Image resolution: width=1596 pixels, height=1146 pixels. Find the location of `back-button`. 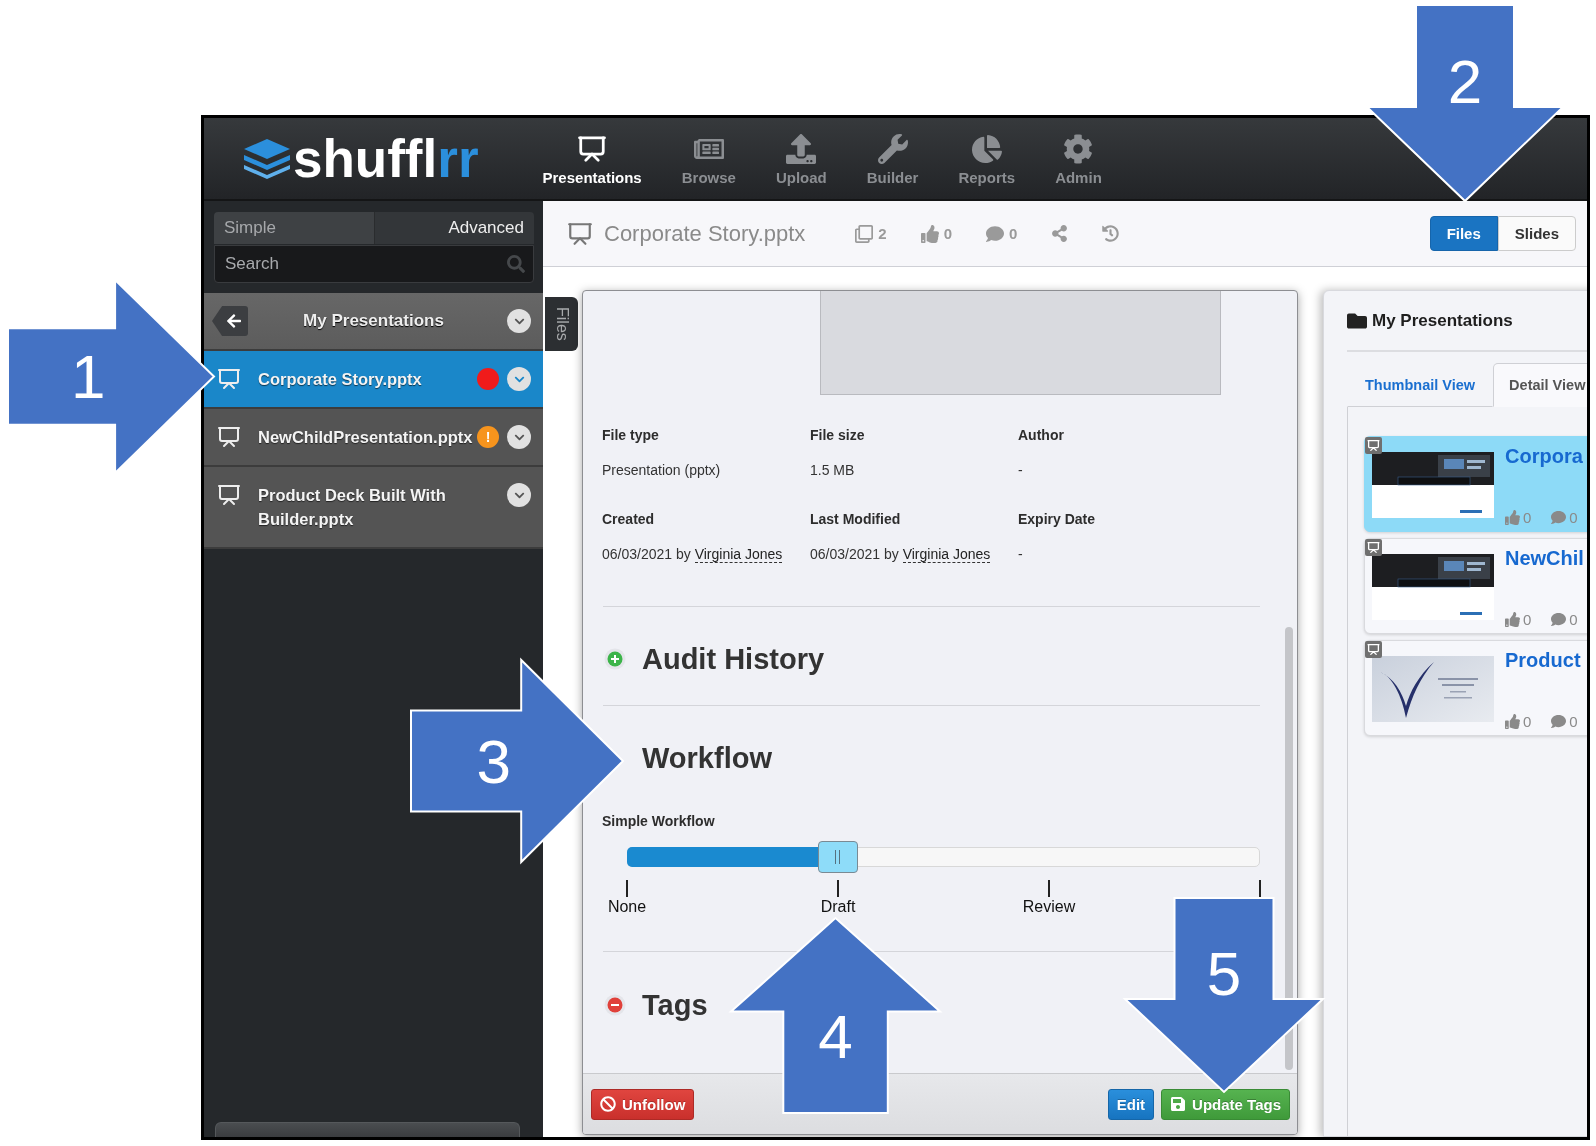

back-button is located at coordinates (230, 321).